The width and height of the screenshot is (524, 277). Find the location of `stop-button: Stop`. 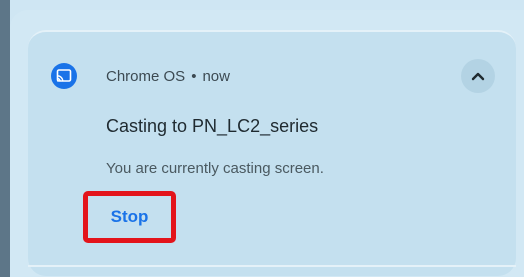

stop-button: Stop is located at coordinates (129, 217).